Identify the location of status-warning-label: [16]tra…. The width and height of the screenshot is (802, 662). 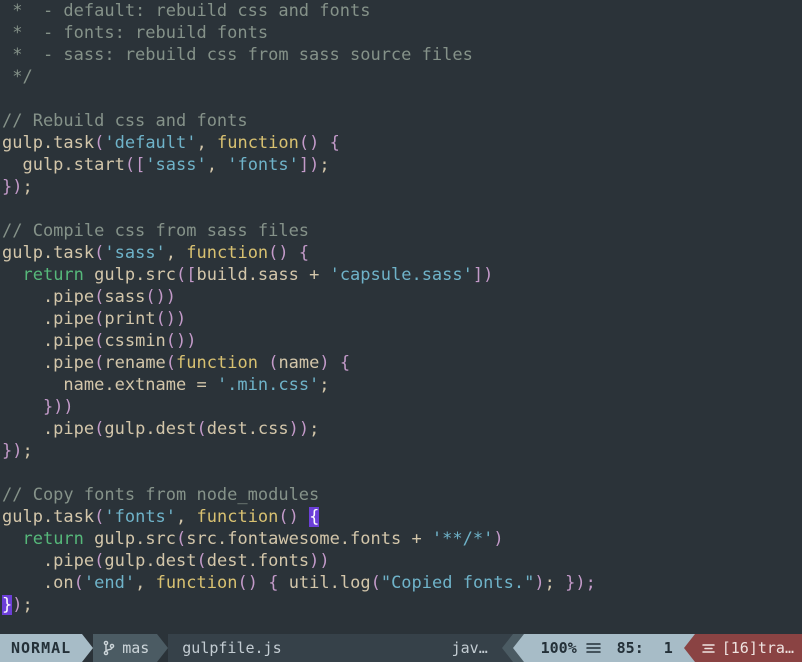
(757, 648).